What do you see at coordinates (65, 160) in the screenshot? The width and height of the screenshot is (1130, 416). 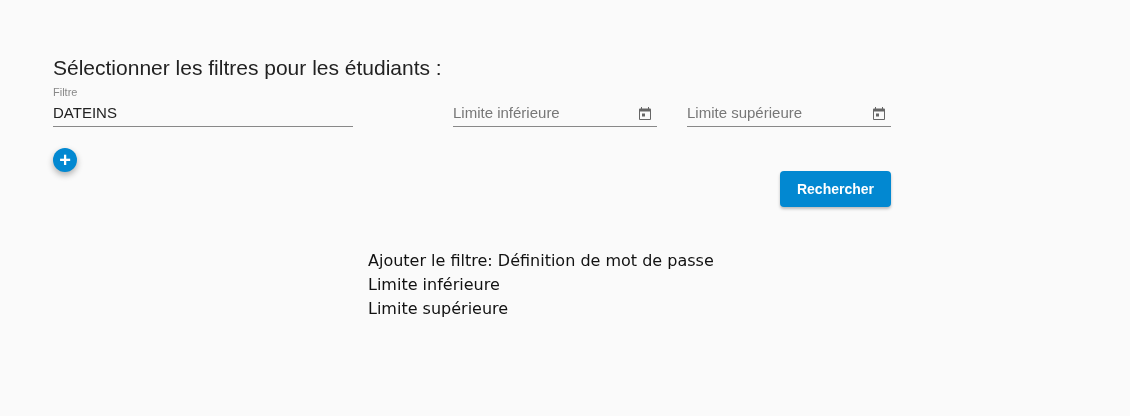 I see `add-button: +` at bounding box center [65, 160].